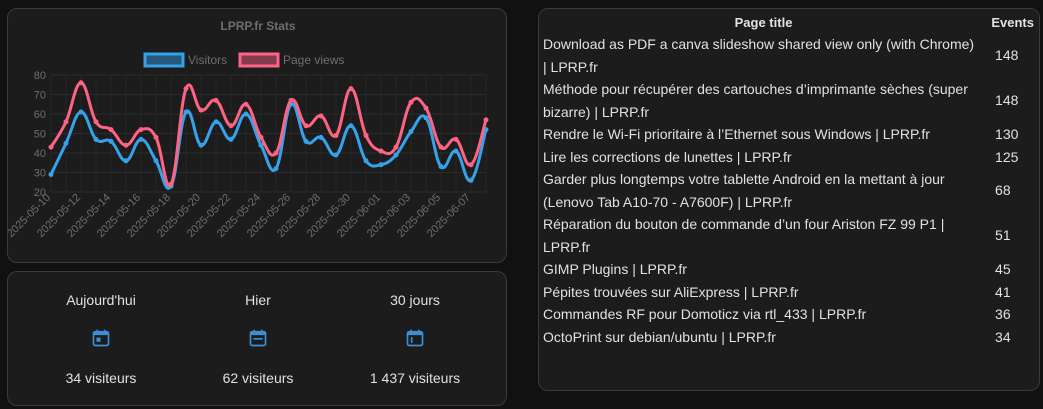 This screenshot has width=1043, height=409. Describe the element at coordinates (1003, 269) in the screenshot. I see `events-cell: 45` at that location.